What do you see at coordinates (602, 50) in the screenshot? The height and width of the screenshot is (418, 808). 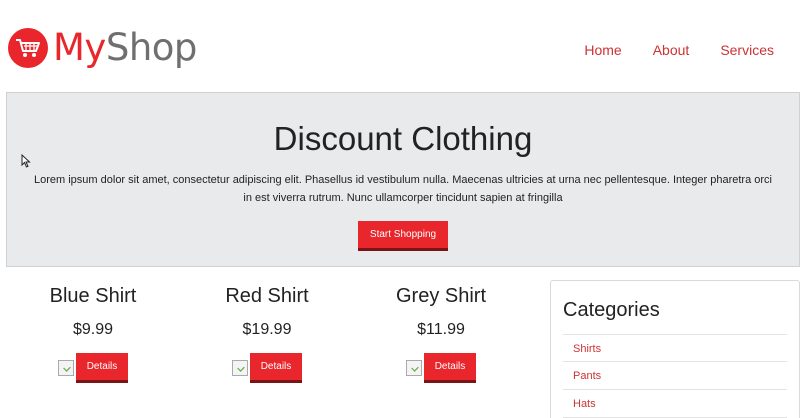 I see `nav-home: Home` at bounding box center [602, 50].